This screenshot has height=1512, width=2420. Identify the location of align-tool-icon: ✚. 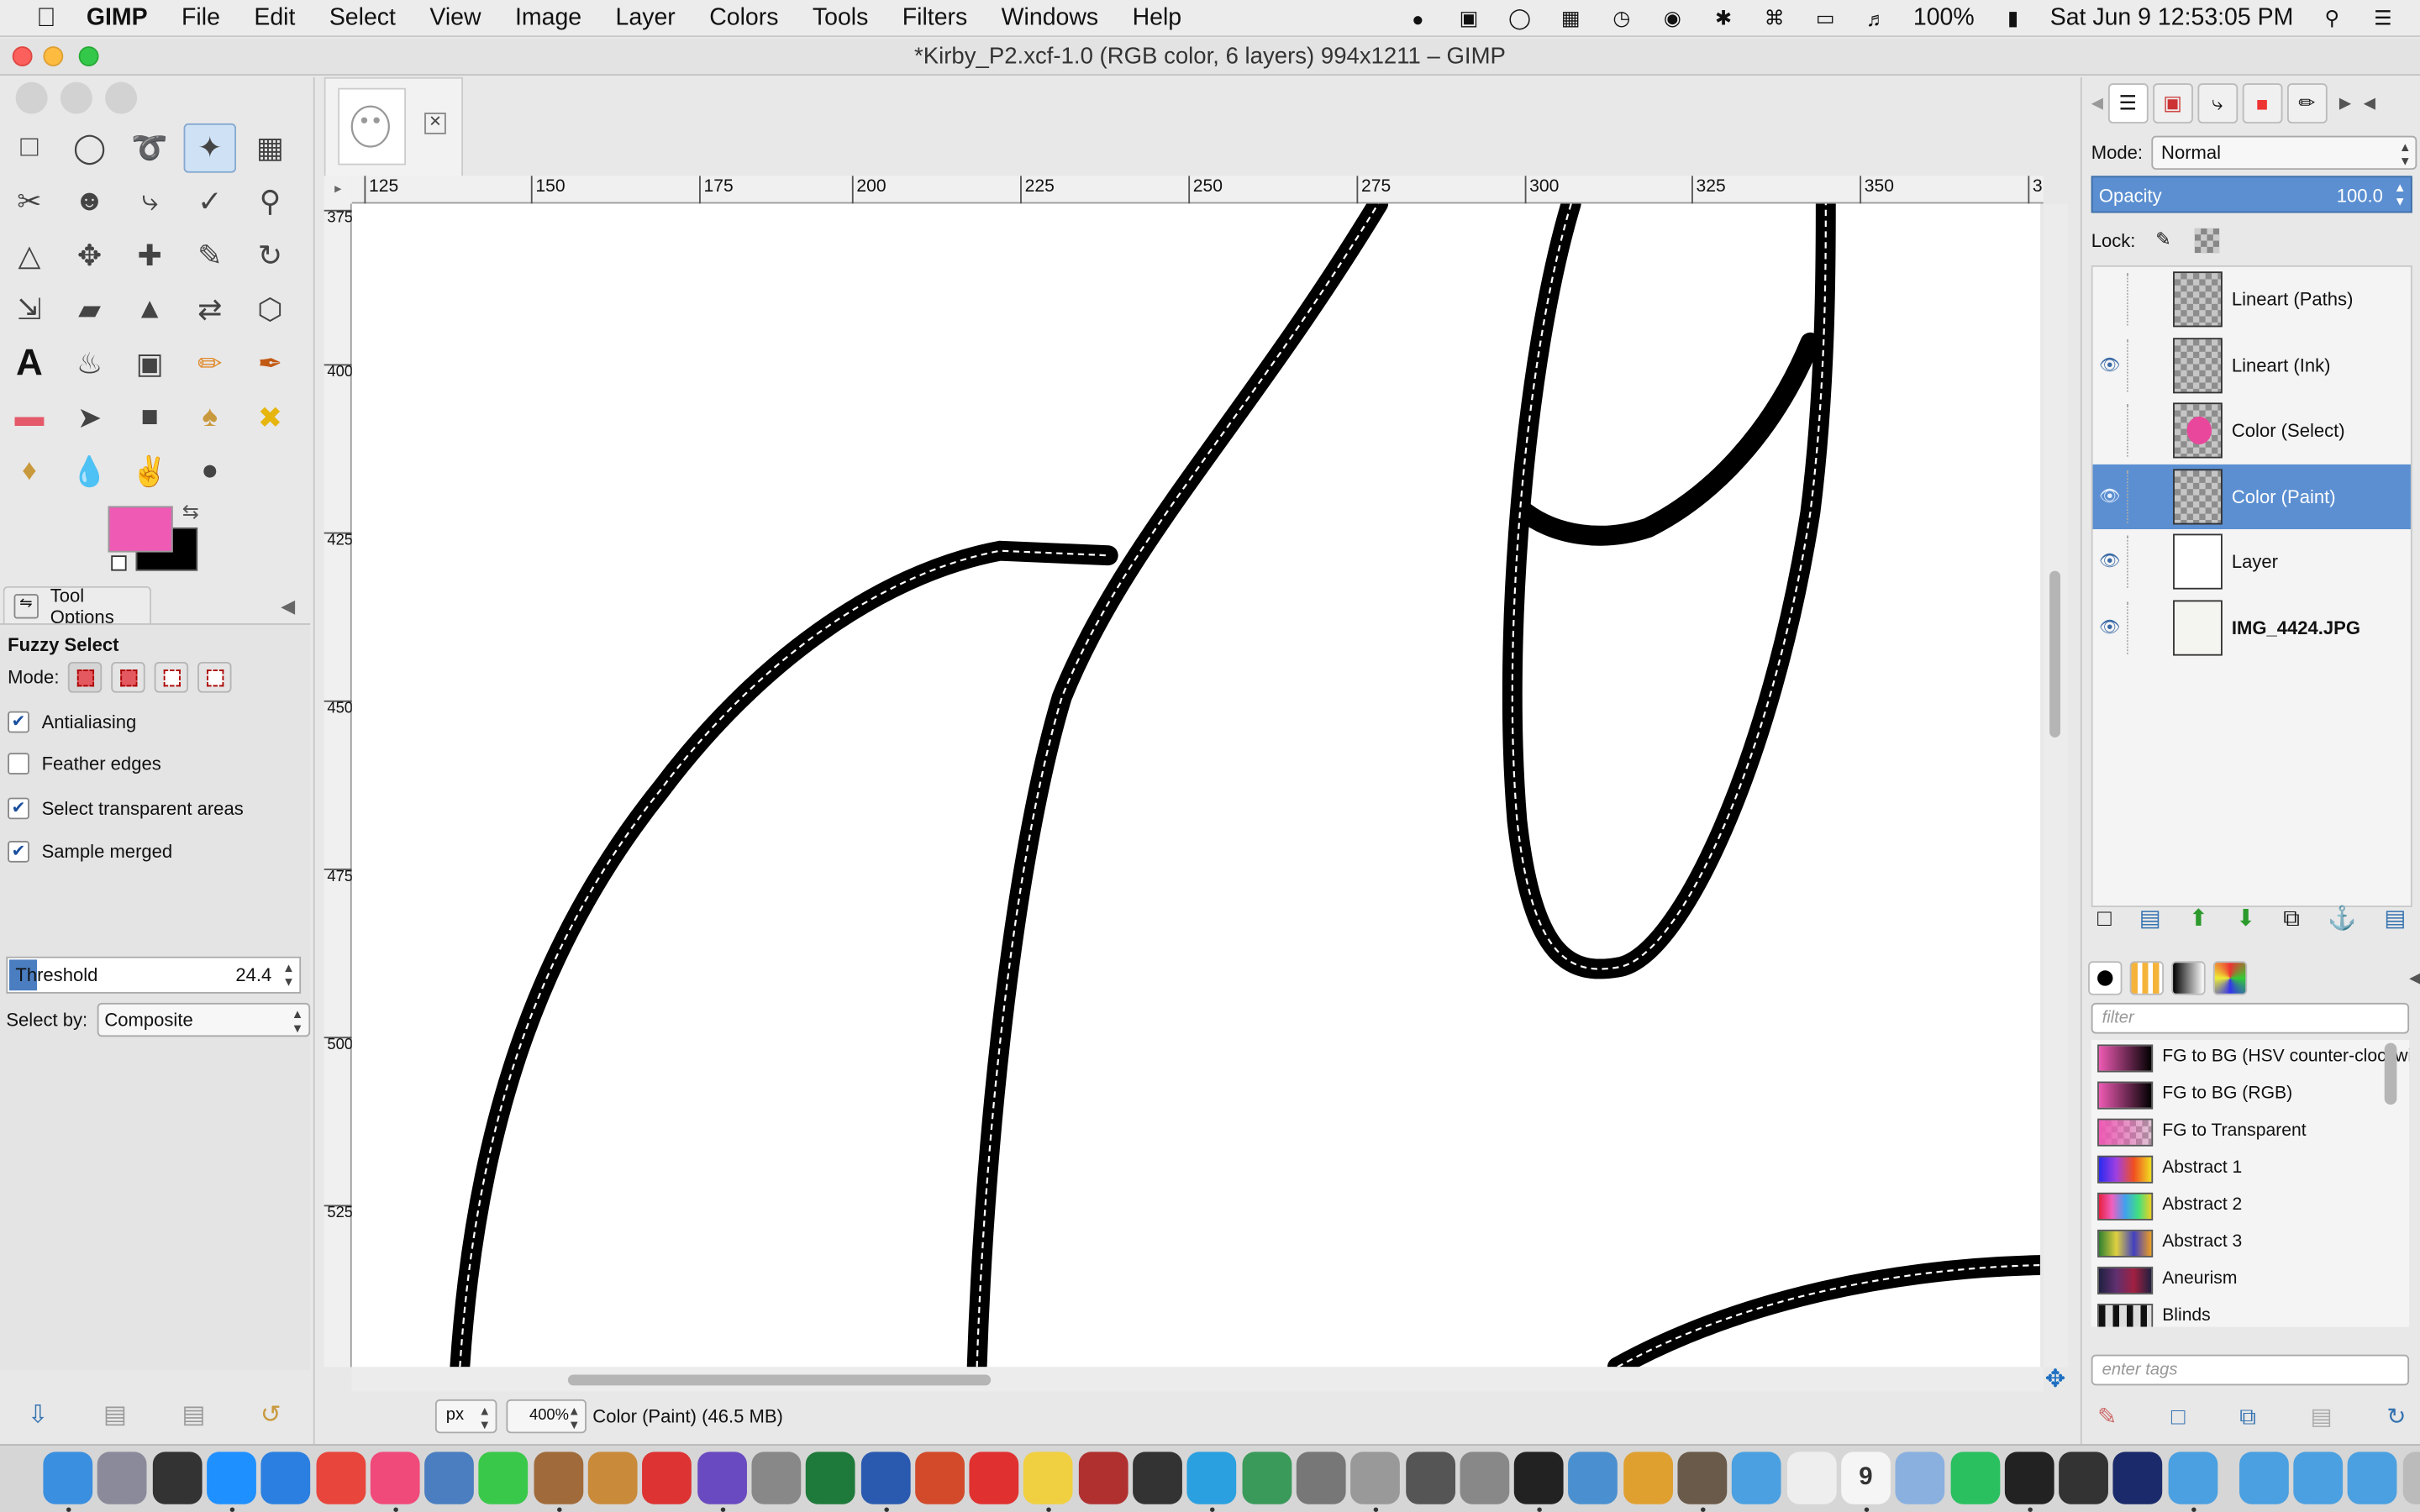
(150, 256).